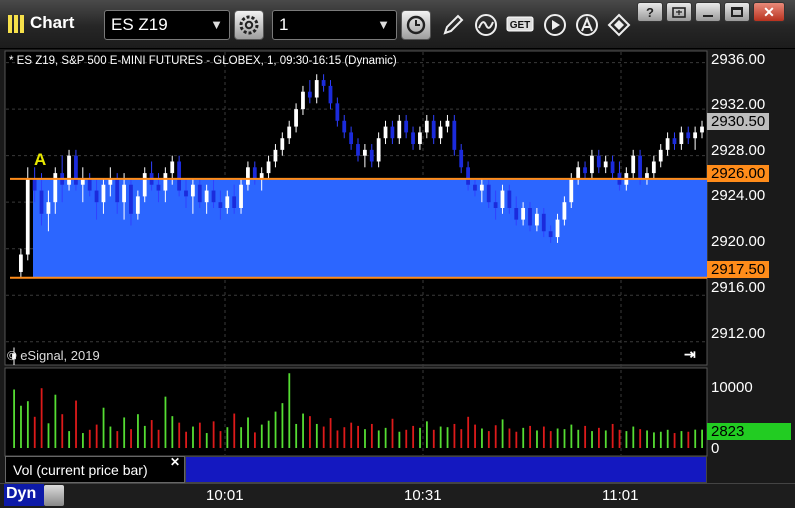 The width and height of the screenshot is (795, 508). Describe the element at coordinates (24, 495) in the screenshot. I see `dynamic-mode-button: Dyn` at that location.